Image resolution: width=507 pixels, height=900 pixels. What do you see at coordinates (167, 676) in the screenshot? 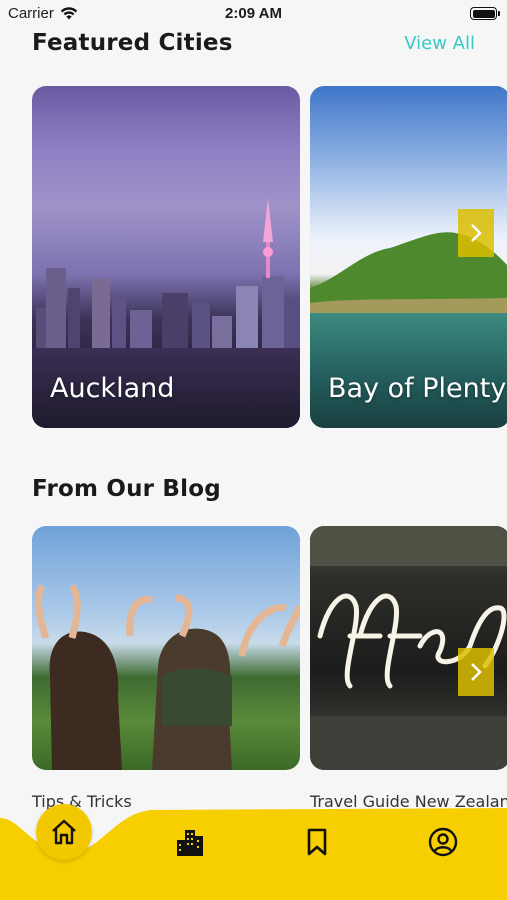
I see `friends-photo` at bounding box center [167, 676].